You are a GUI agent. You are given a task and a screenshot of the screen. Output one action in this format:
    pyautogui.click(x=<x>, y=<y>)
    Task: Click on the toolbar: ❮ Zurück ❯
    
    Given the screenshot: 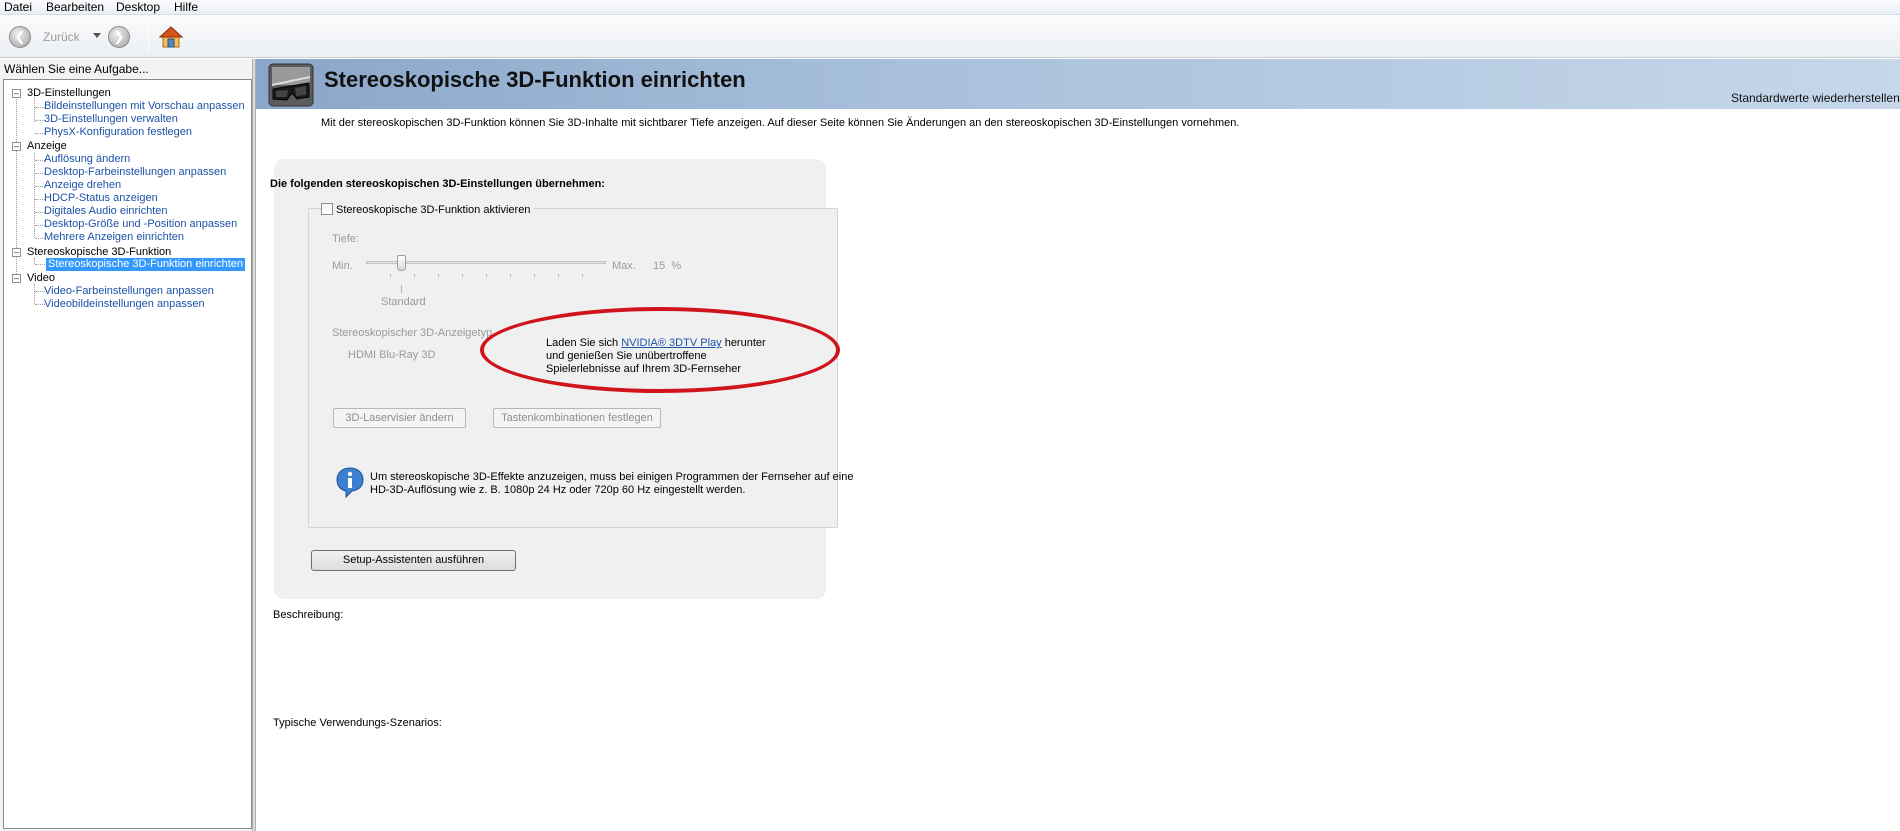 What is the action you would take?
    pyautogui.click(x=950, y=36)
    